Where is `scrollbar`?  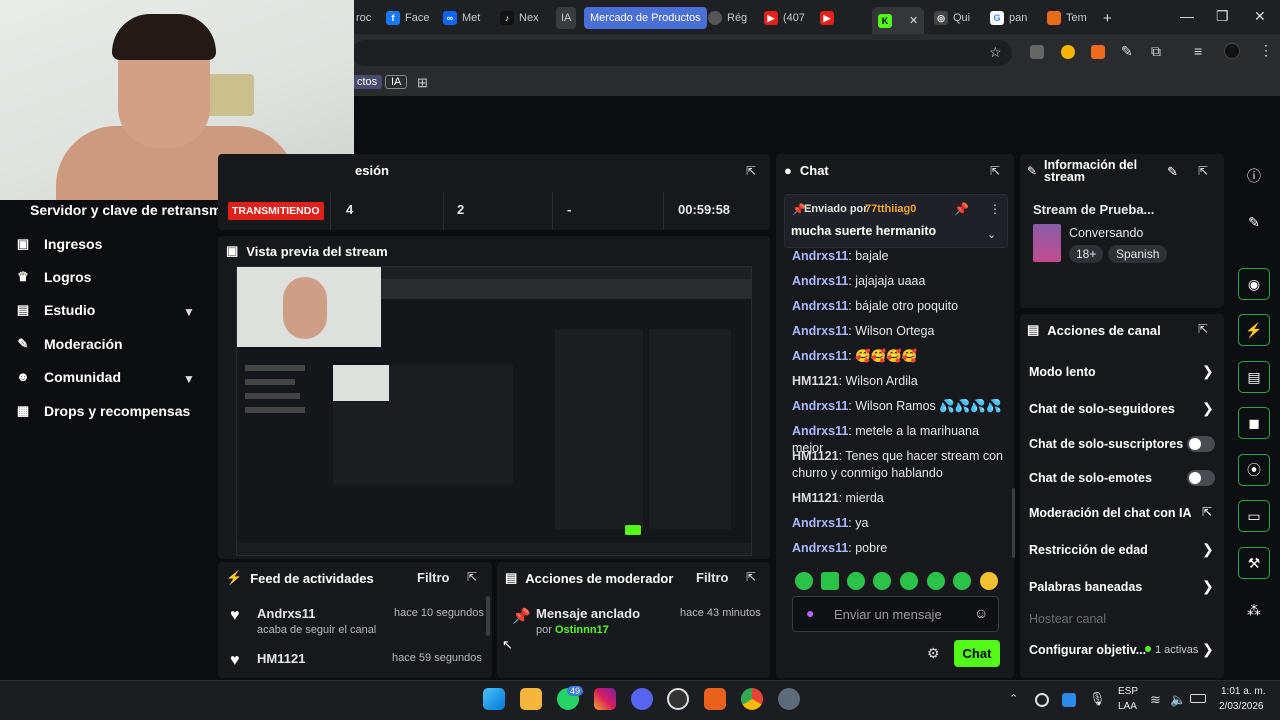
scrollbar is located at coordinates (488, 616).